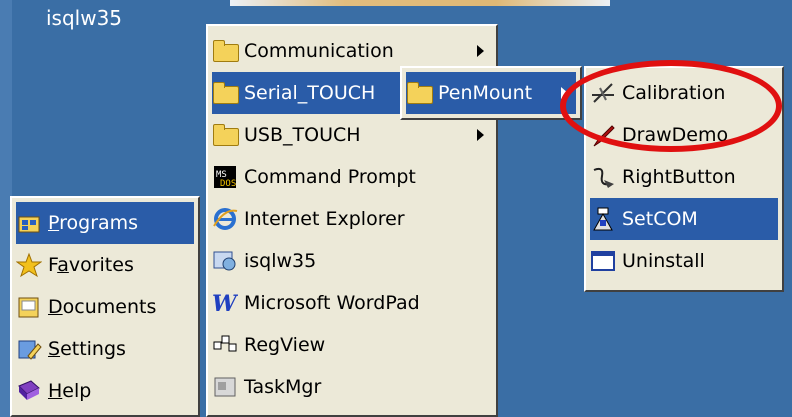 This screenshot has width=792, height=417. I want to click on menu-item-command-prompt: MS DOS Command Prompt, so click(352, 177).